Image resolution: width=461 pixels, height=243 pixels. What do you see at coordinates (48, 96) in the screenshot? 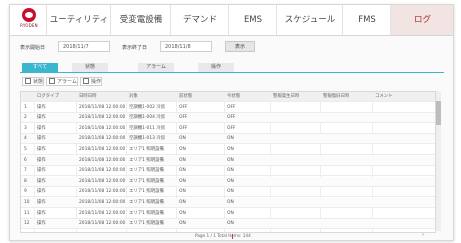
I see `header-type: ログタイプ` at bounding box center [48, 96].